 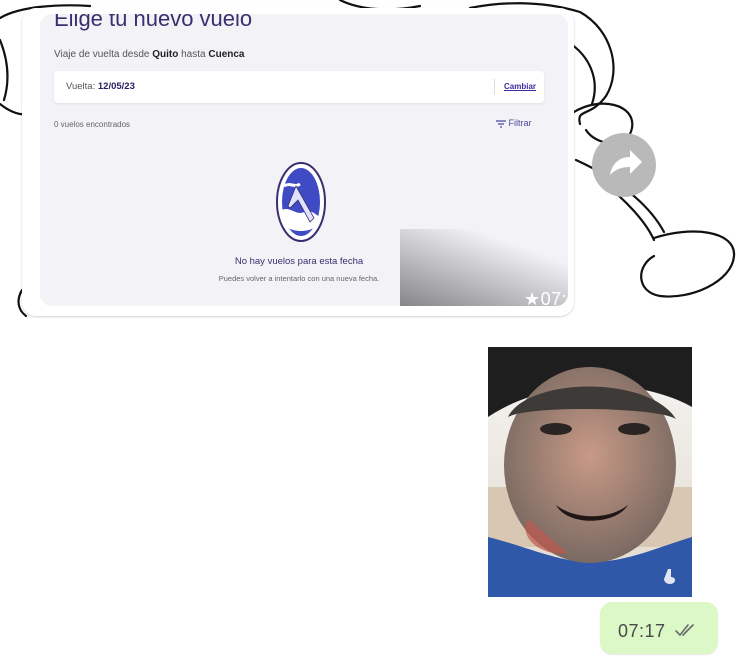 I want to click on double-check-icon, so click(x=684, y=630).